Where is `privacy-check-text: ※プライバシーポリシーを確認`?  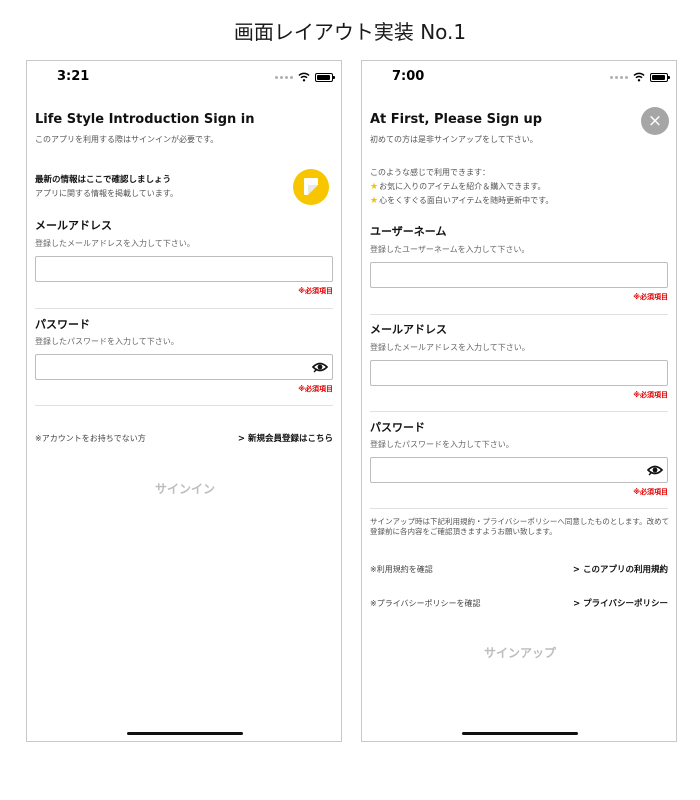 privacy-check-text: ※プライバシーポリシーを確認 is located at coordinates (425, 603).